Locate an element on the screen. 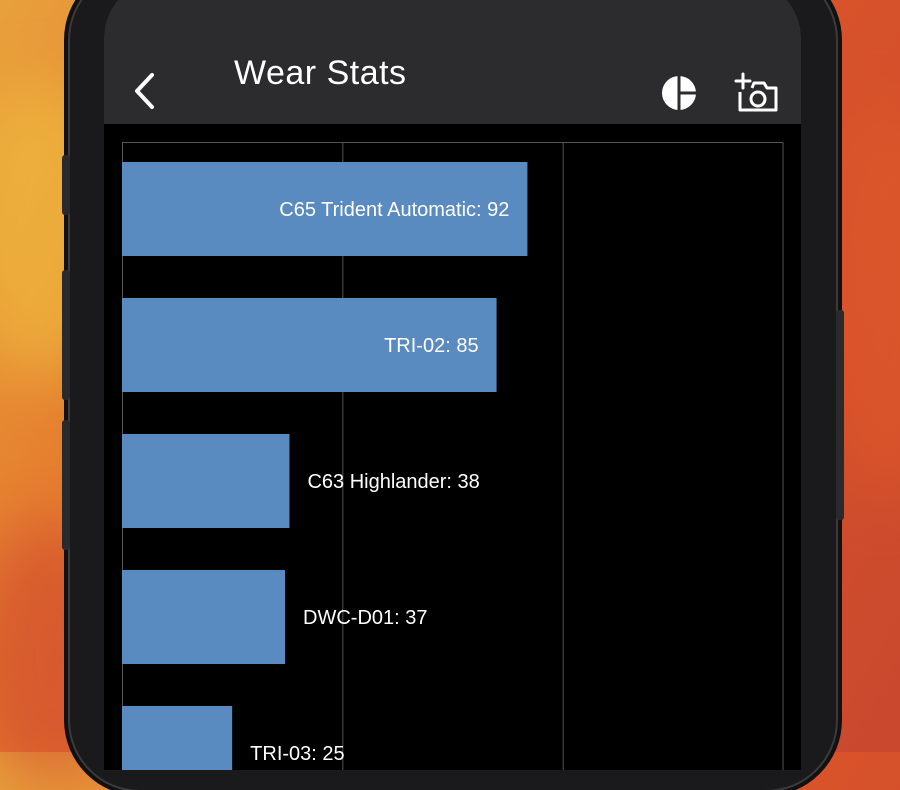  add-photo-button is located at coordinates (757, 93).